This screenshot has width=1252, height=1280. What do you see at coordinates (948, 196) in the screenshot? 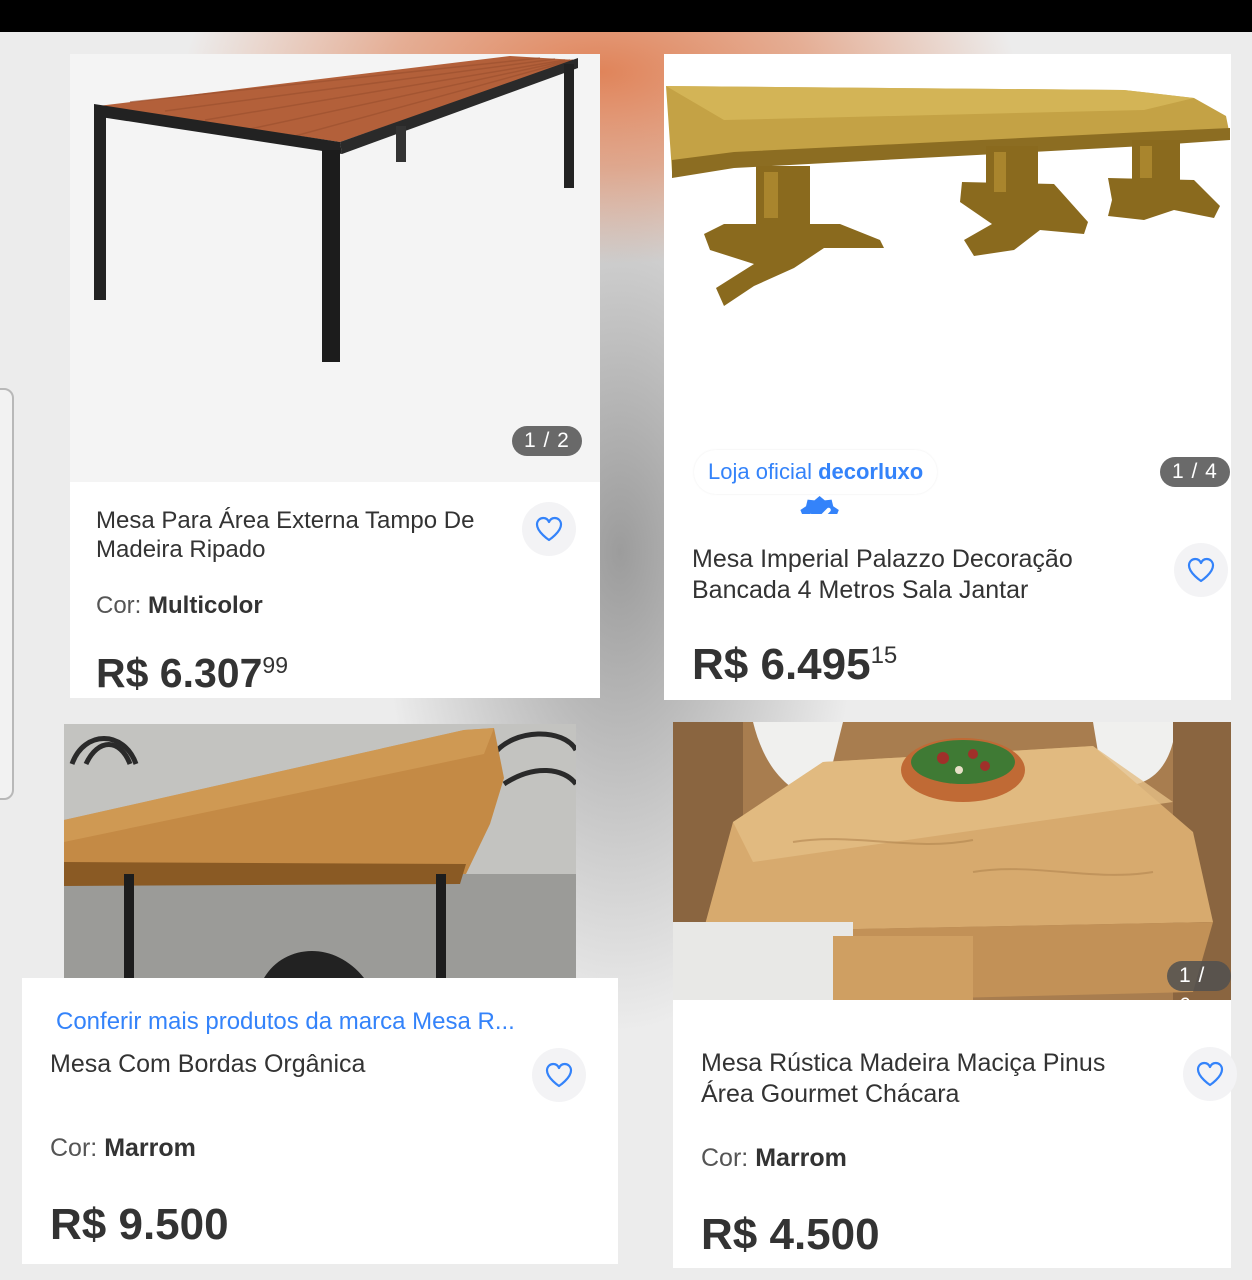
I see `imperial-table-image` at bounding box center [948, 196].